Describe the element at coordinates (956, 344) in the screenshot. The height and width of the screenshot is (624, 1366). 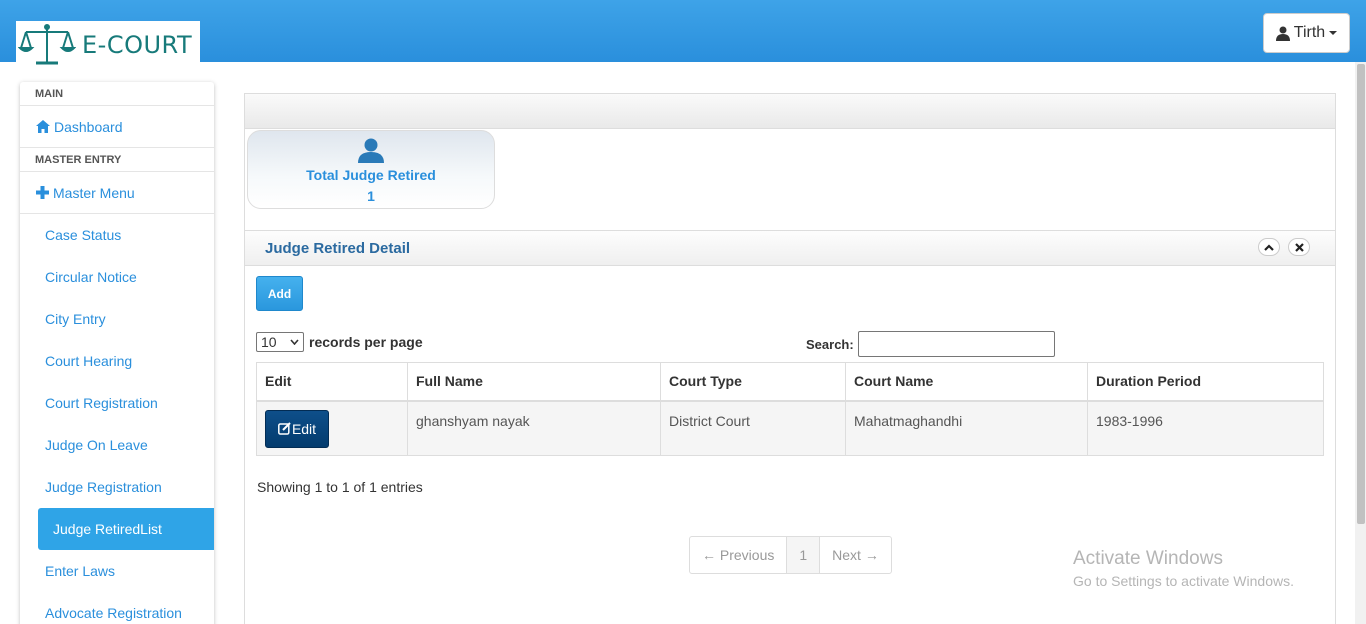
I see `search-input` at that location.